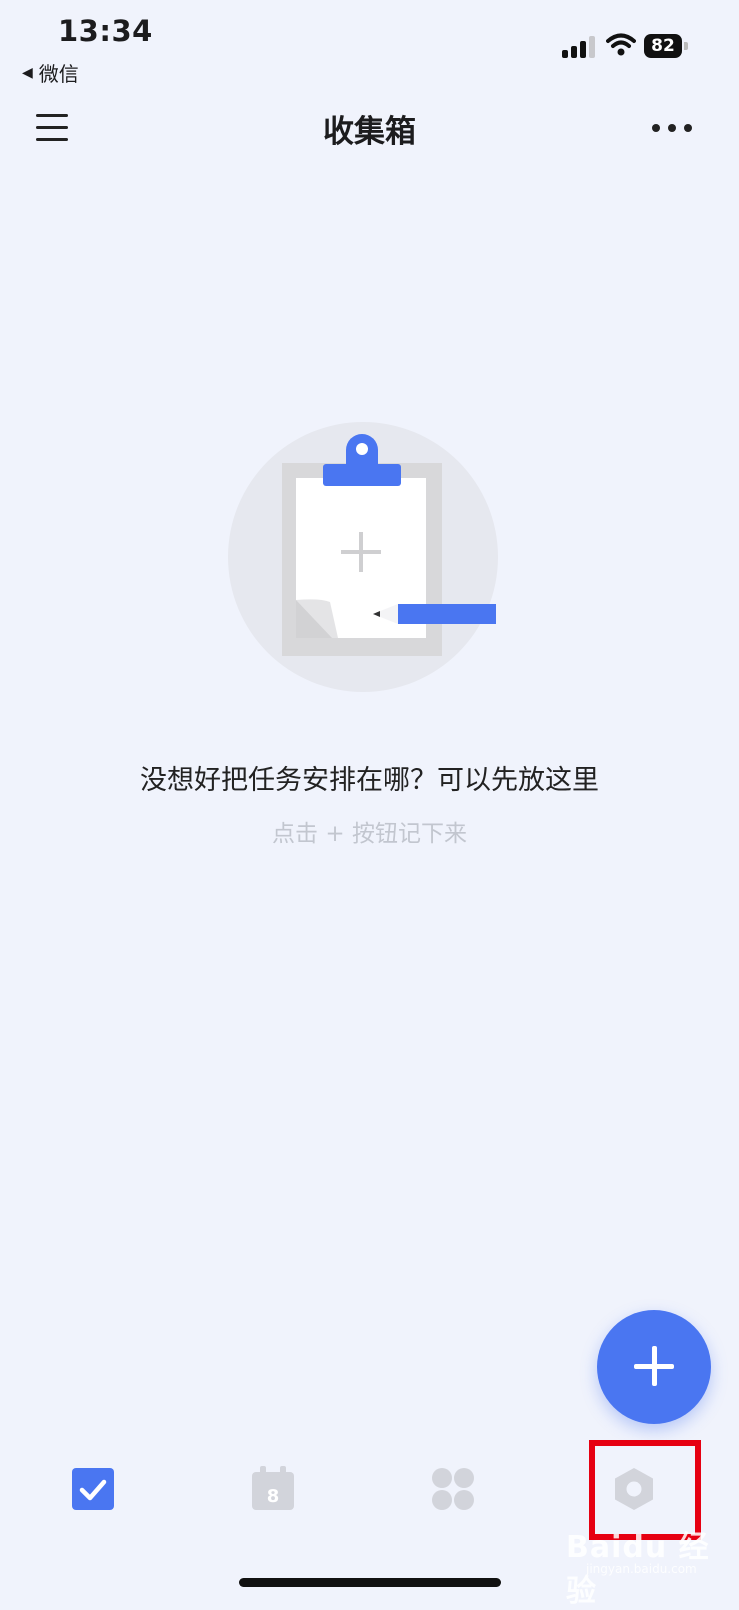  I want to click on tab-tasks, so click(93, 1489).